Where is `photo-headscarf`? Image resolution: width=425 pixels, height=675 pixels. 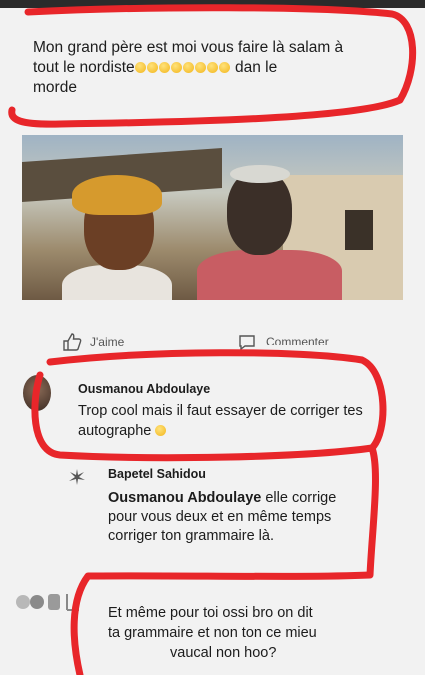
photo-headscarf is located at coordinates (117, 195).